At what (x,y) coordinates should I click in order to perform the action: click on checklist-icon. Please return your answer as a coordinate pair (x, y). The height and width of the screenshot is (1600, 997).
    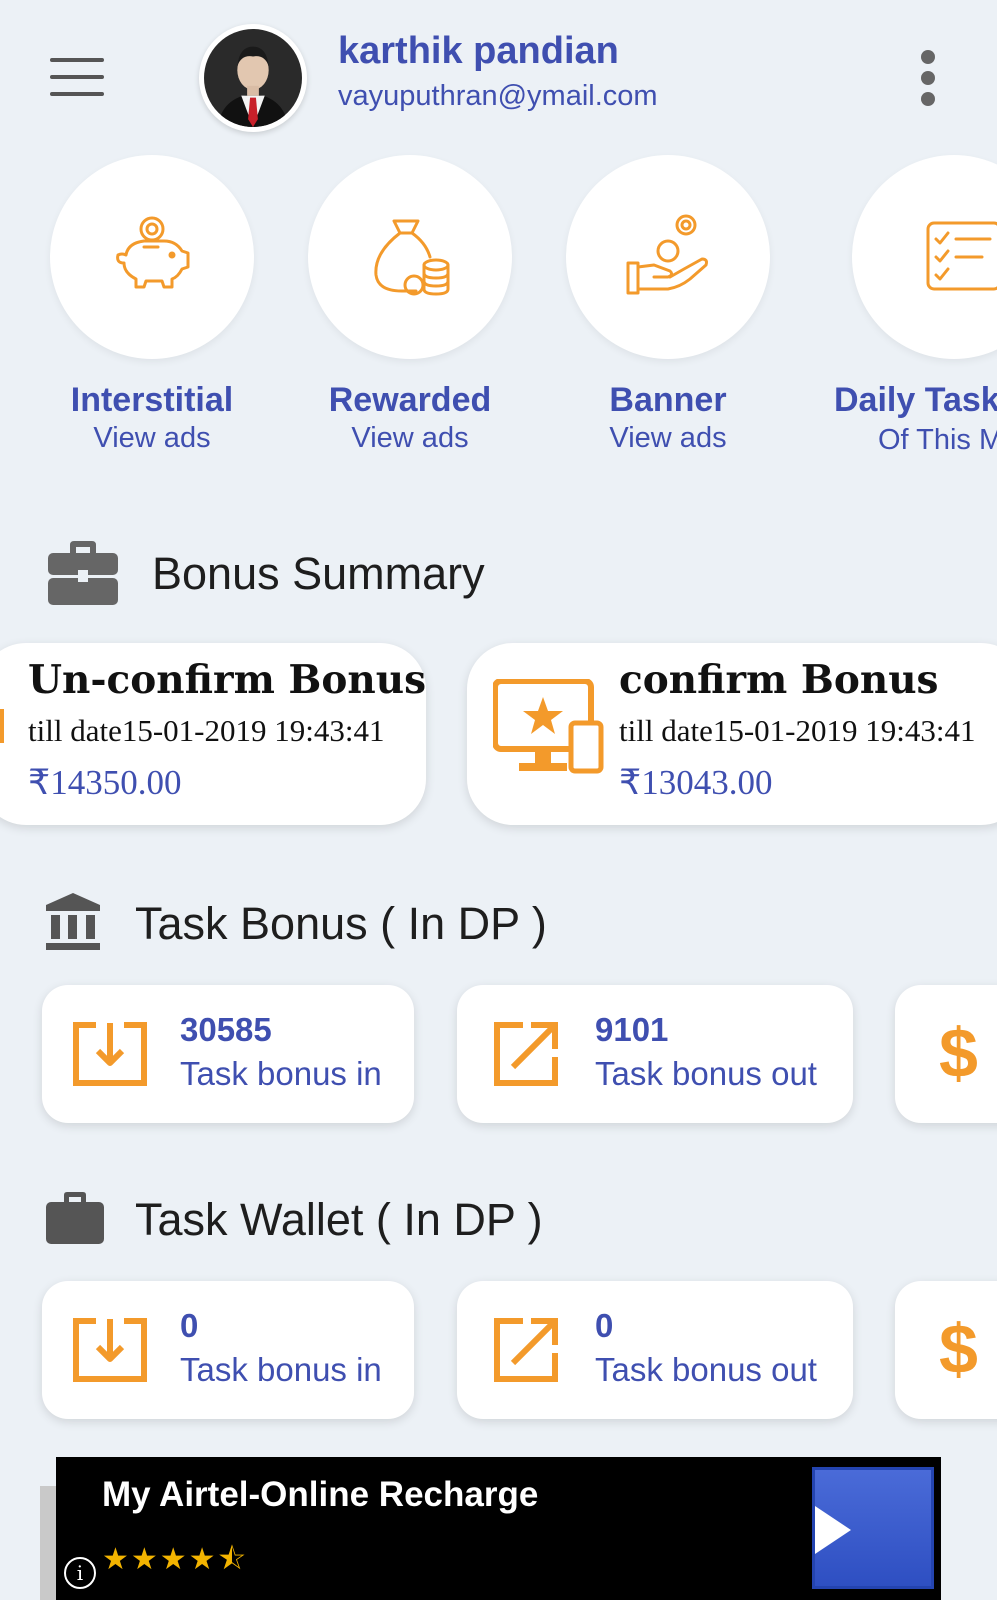
    Looking at the image, I should click on (961, 256).